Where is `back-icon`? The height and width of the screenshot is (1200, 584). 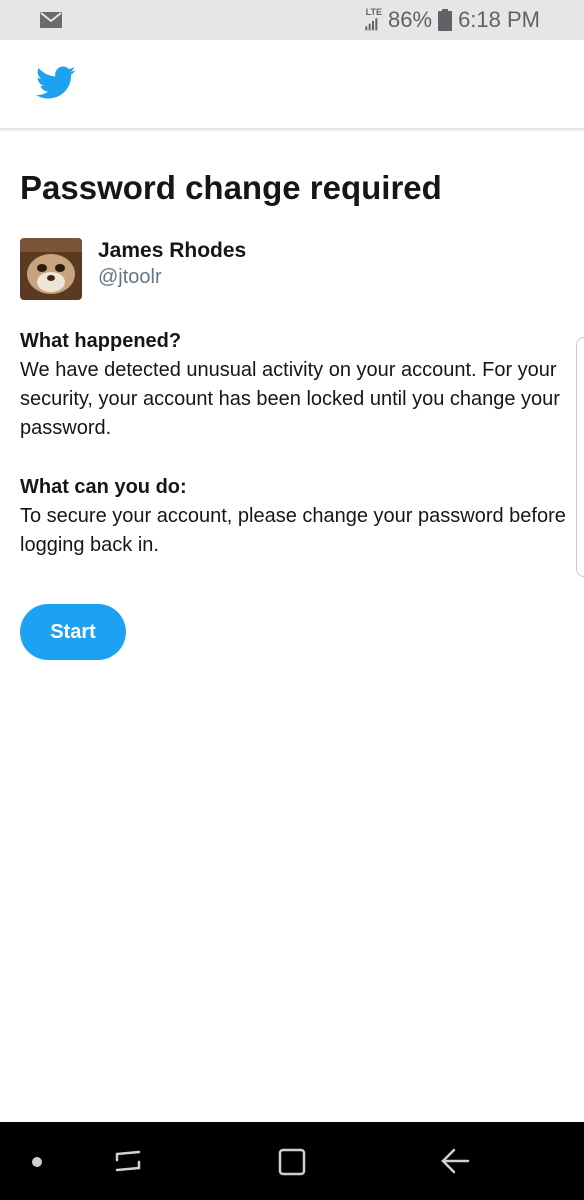 back-icon is located at coordinates (455, 1161).